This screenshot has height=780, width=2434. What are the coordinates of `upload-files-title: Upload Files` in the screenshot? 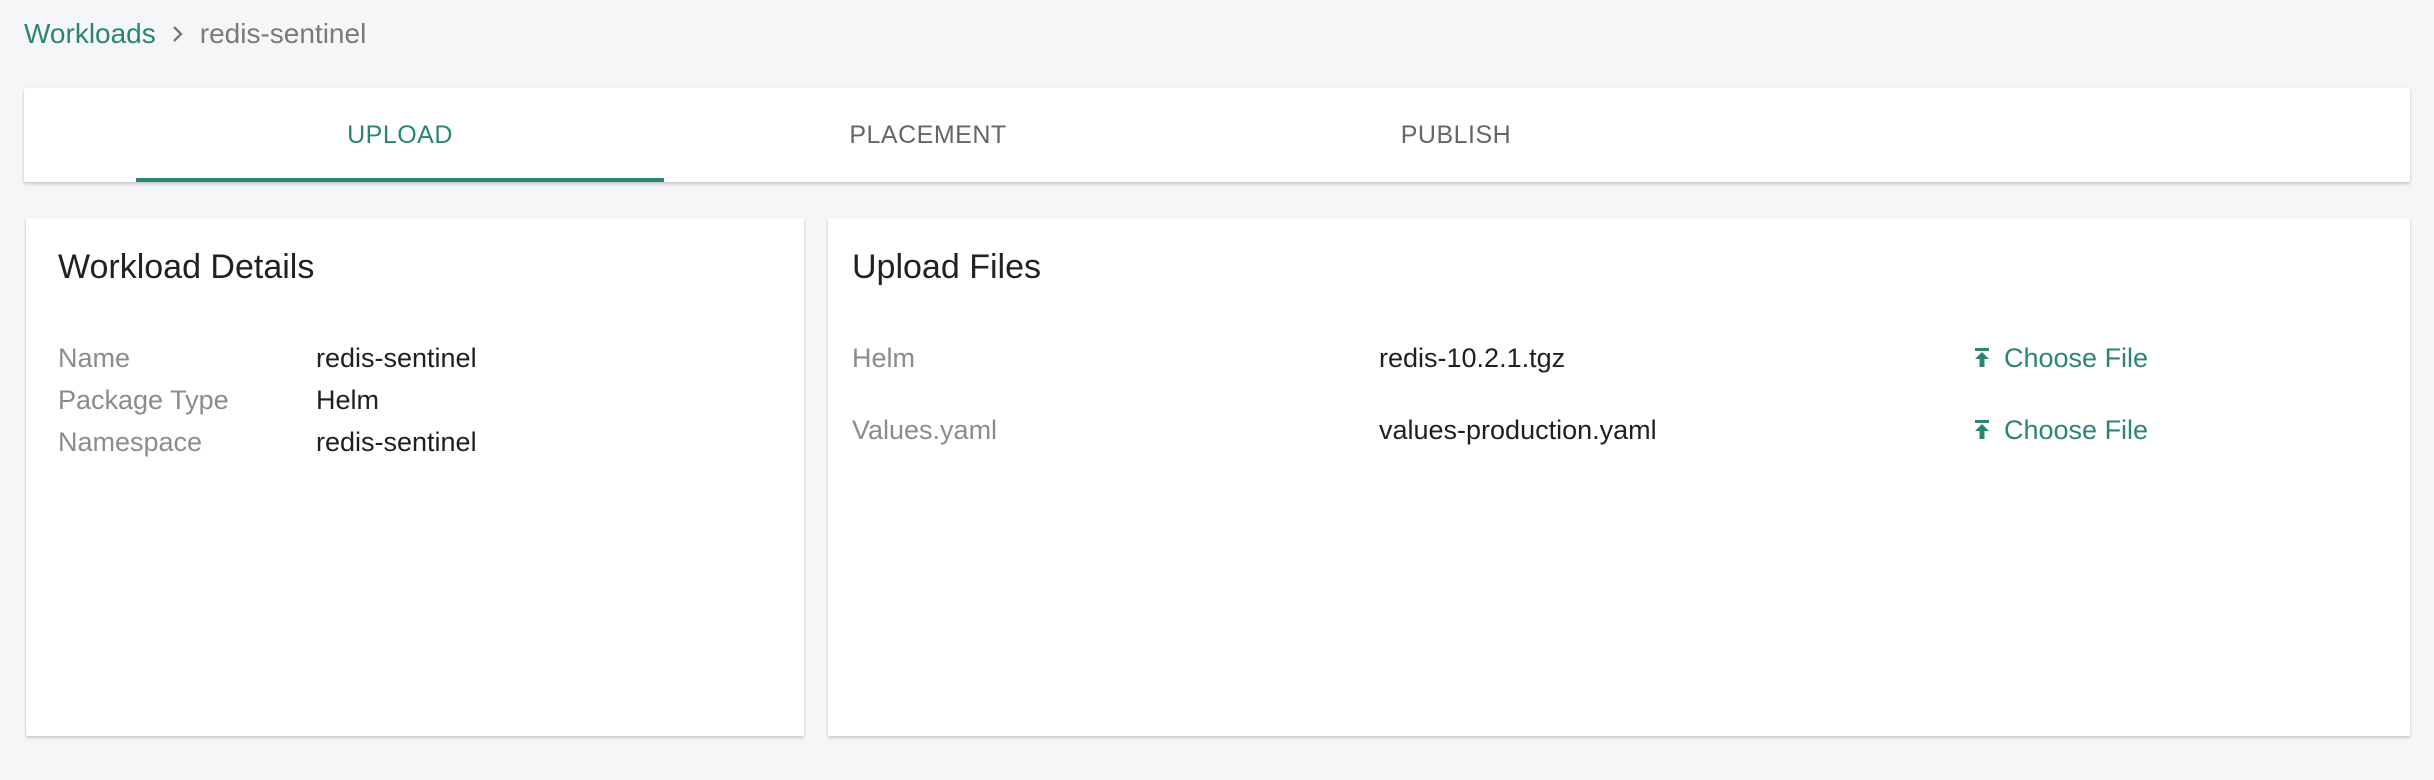 It's located at (946, 267).